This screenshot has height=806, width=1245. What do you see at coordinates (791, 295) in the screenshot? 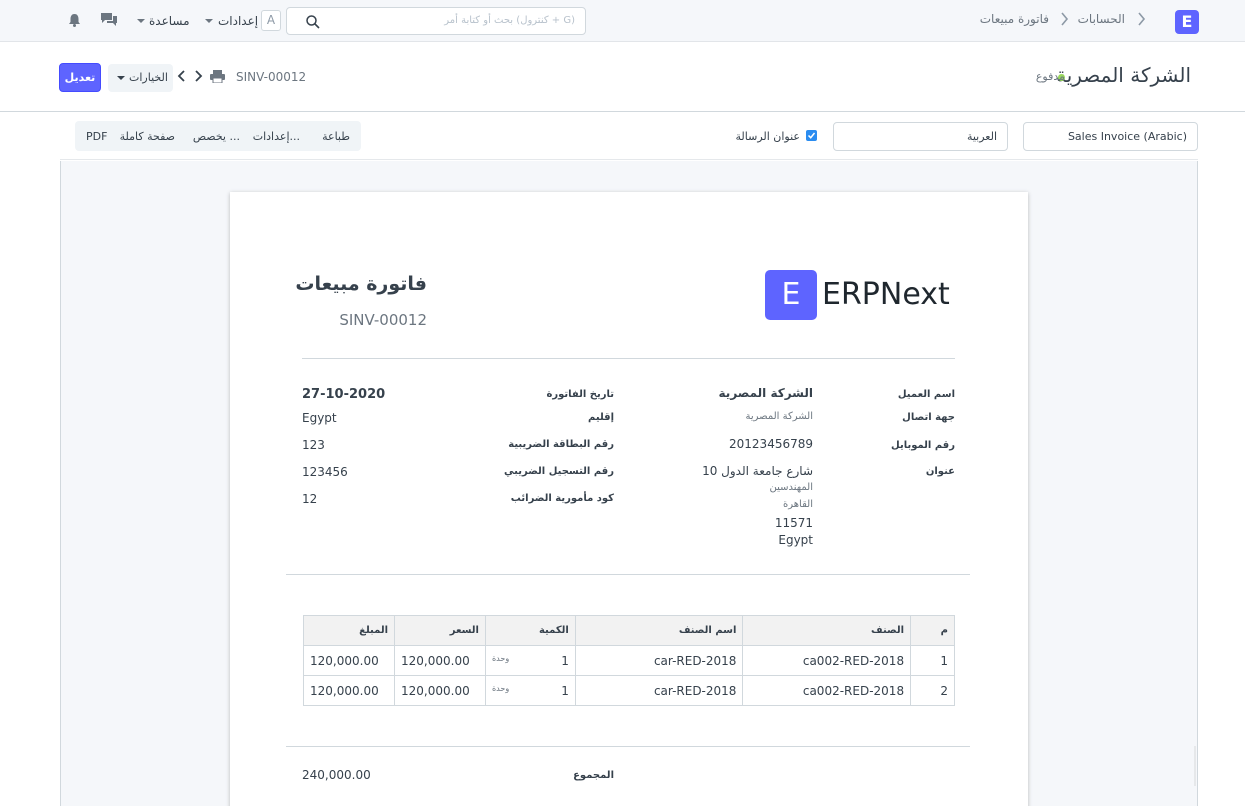
I see `brand-logo: E` at bounding box center [791, 295].